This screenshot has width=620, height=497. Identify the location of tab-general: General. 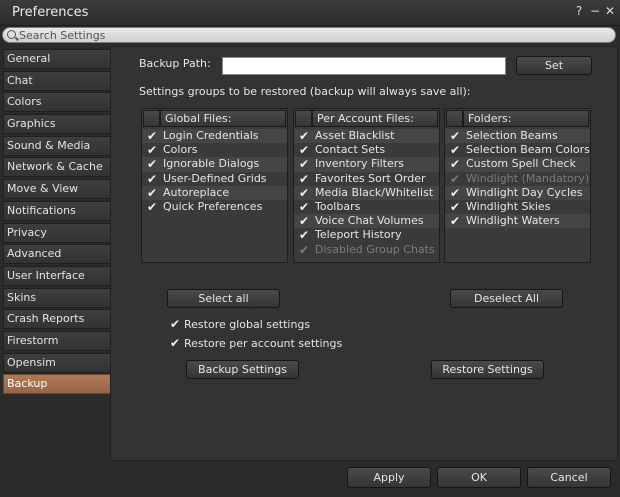
(57, 59).